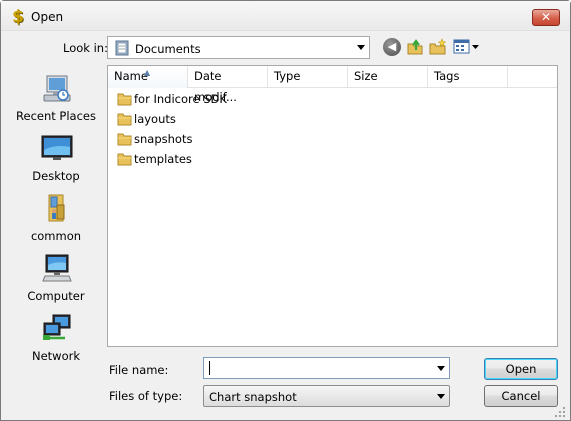 The width and height of the screenshot is (571, 421). Describe the element at coordinates (366, 76) in the screenshot. I see `column-label: Size` at that location.